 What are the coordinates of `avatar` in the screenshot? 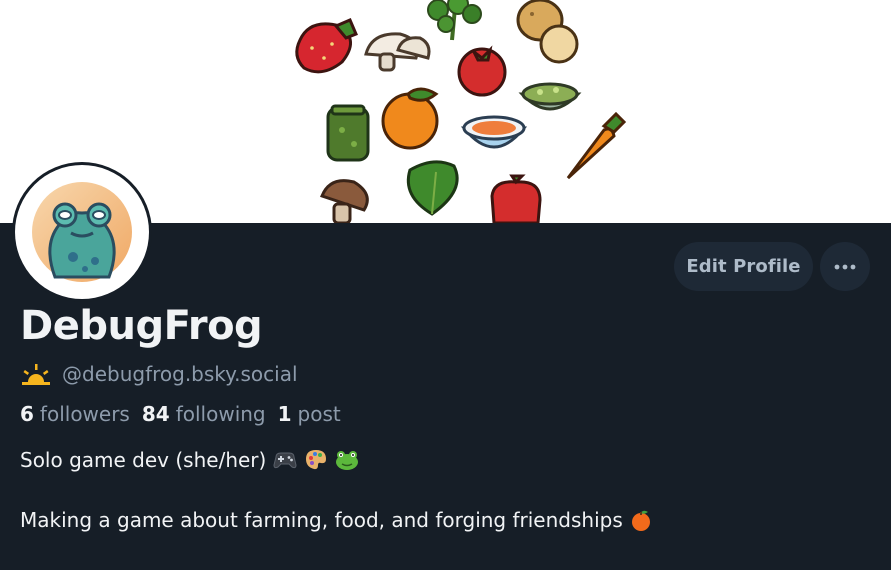 It's located at (82, 232).